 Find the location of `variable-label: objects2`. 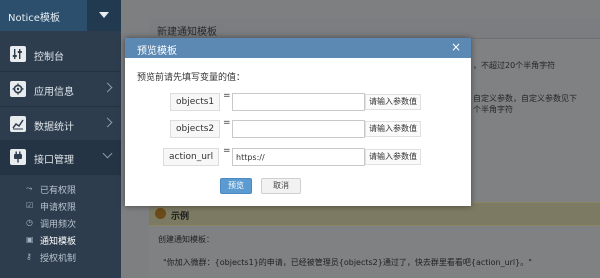

variable-label: objects2 is located at coordinates (195, 129).